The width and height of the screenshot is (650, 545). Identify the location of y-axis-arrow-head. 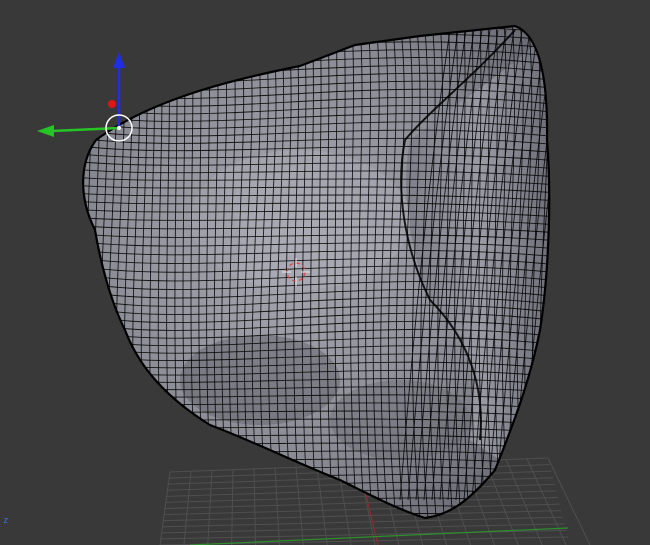
(45, 131).